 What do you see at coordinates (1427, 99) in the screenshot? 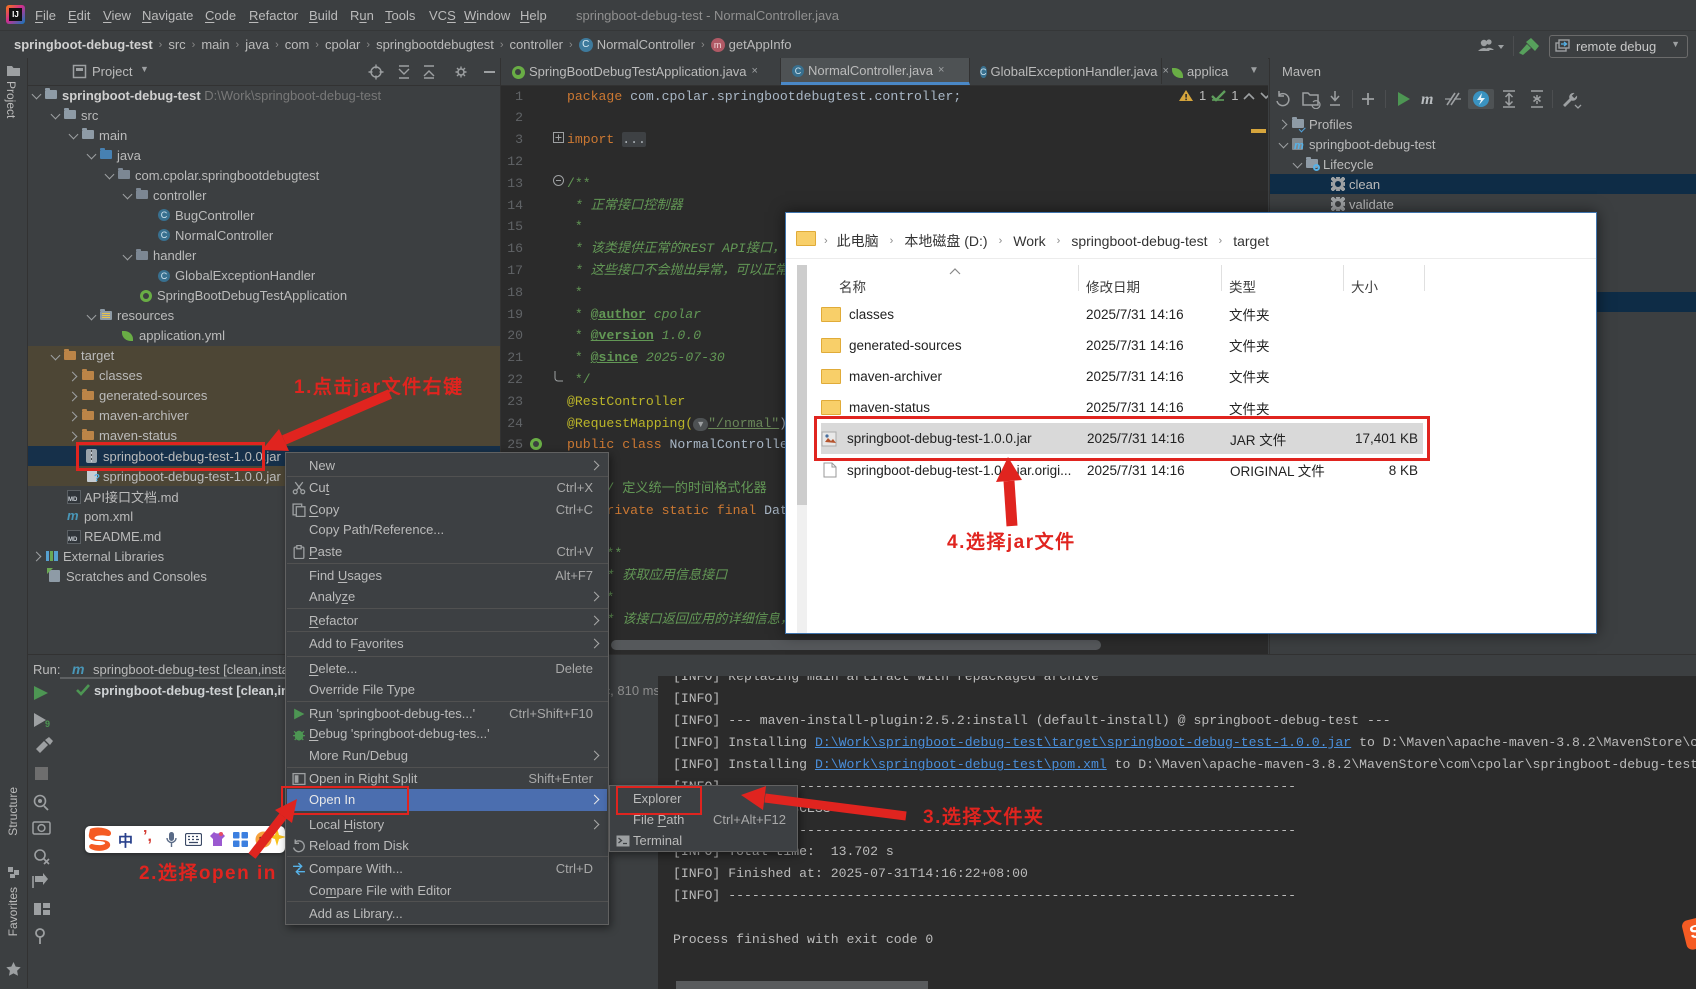
I see `svg-text: m` at bounding box center [1427, 99].